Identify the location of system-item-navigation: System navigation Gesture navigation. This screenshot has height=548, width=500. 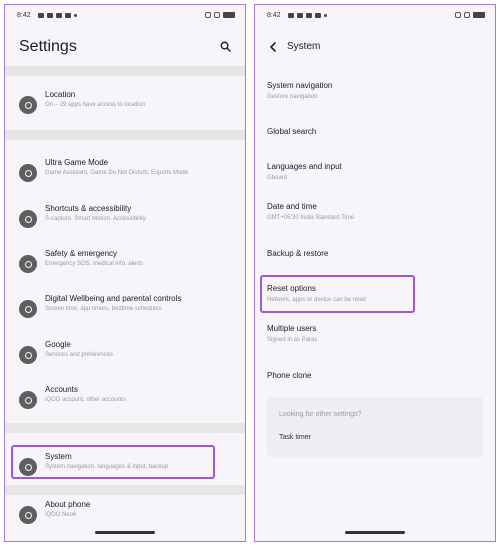
(376, 90).